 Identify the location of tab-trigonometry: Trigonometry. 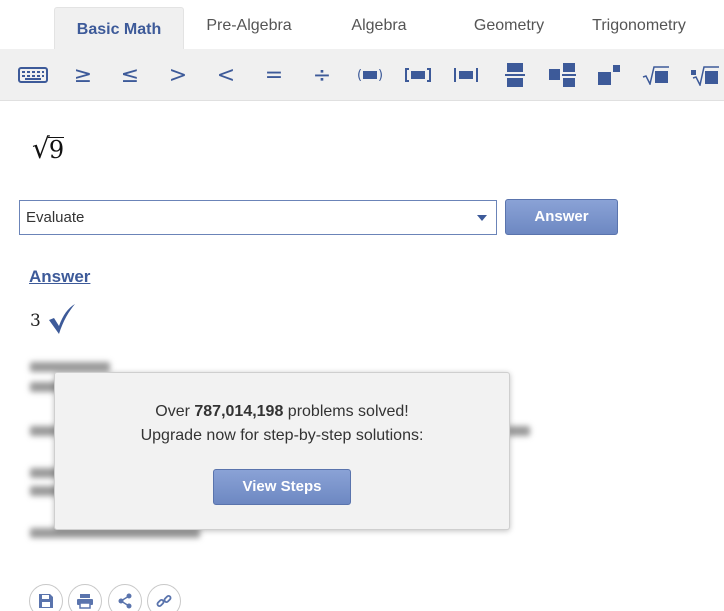
(639, 28).